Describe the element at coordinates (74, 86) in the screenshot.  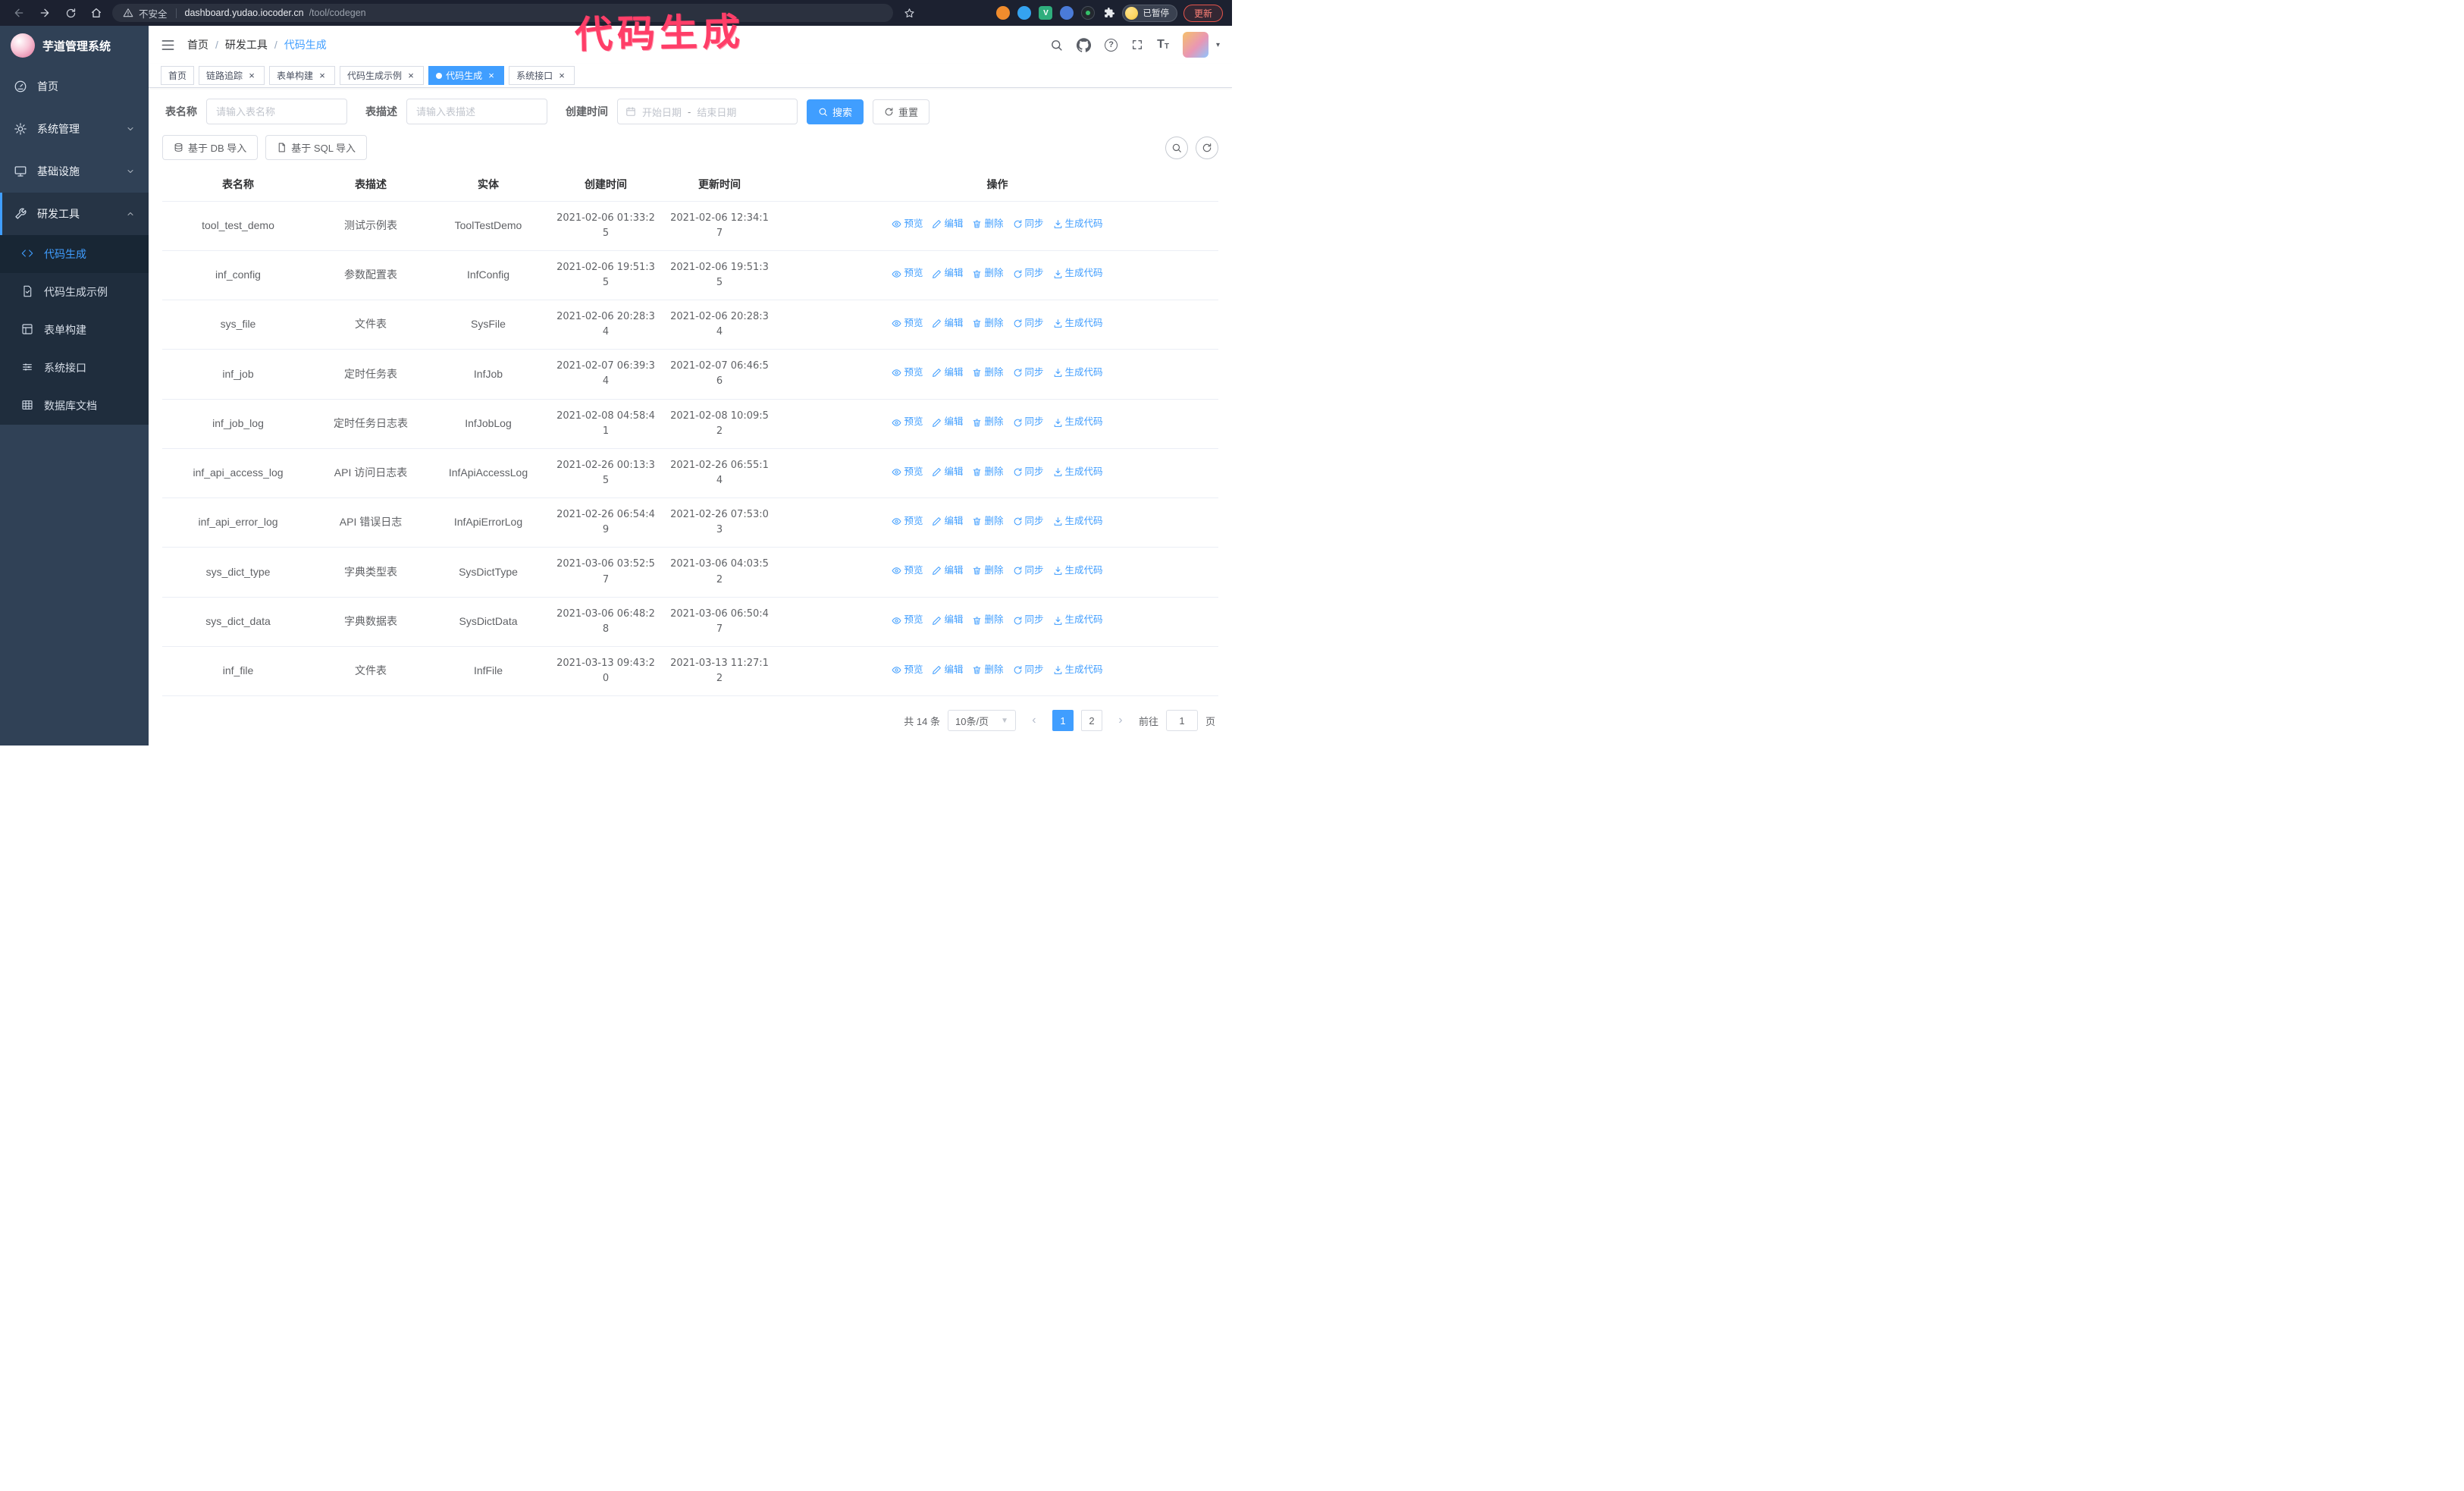
I see `sidebar-item-home: 首页` at that location.